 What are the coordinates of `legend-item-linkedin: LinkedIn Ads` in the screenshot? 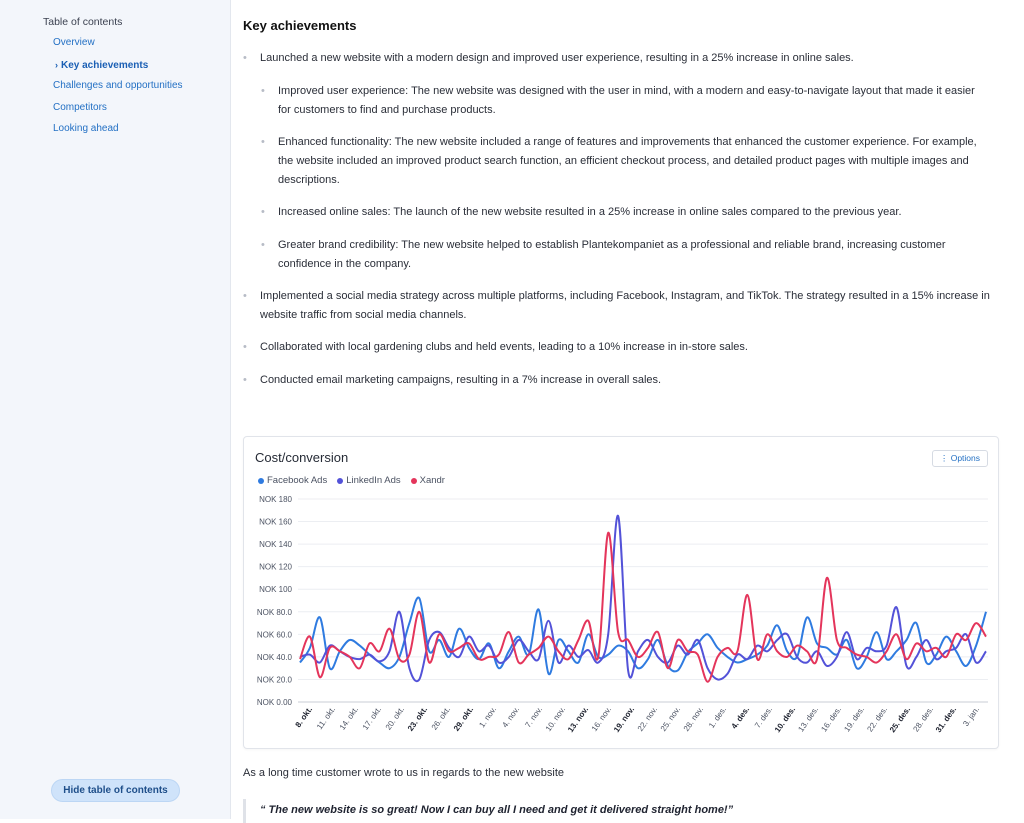 It's located at (369, 480).